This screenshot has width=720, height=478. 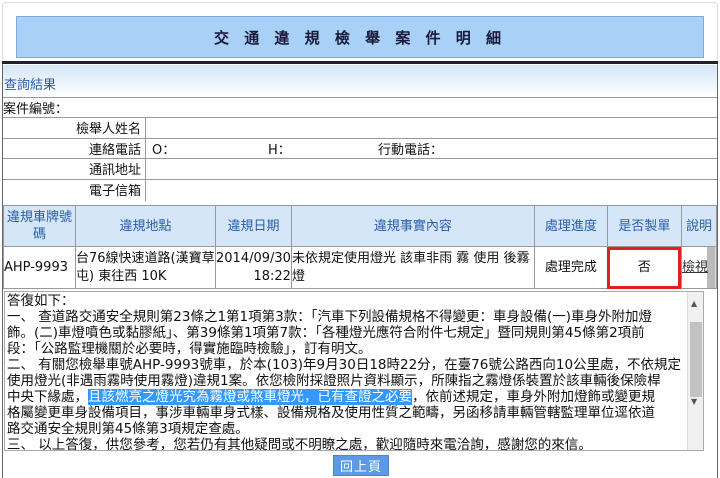 What do you see at coordinates (36, 109) in the screenshot?
I see `case-number-label: 案件編號：` at bounding box center [36, 109].